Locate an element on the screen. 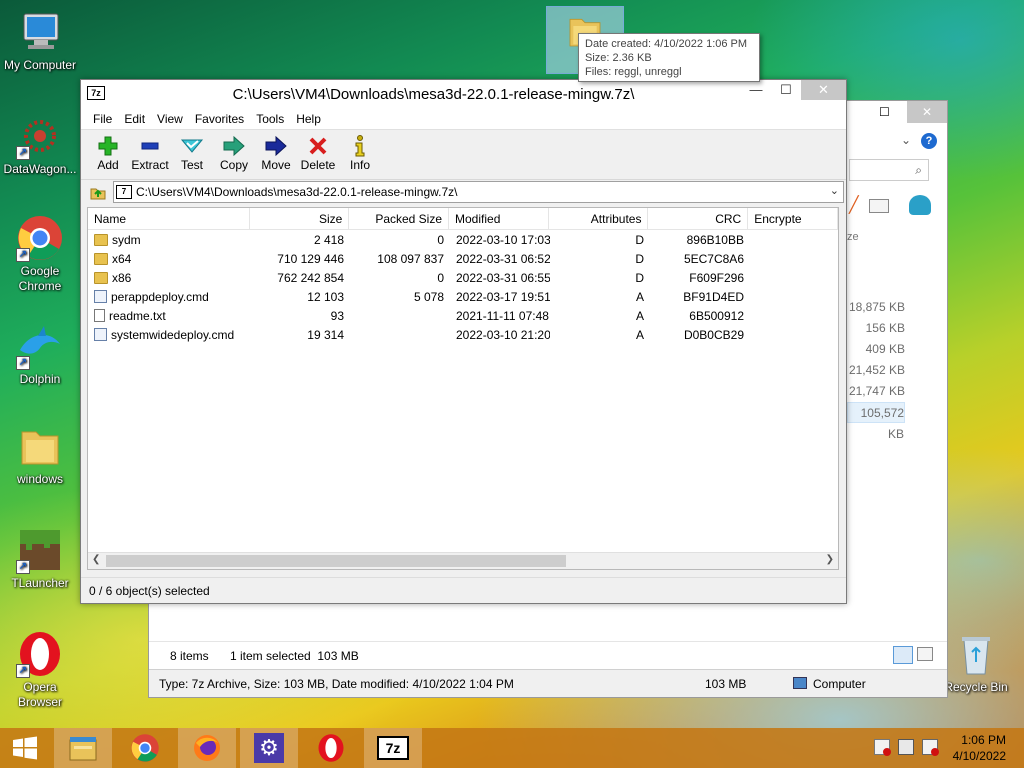 This screenshot has width=1024, height=768. file-crc: 5EC7C8A6 is located at coordinates (713, 258).